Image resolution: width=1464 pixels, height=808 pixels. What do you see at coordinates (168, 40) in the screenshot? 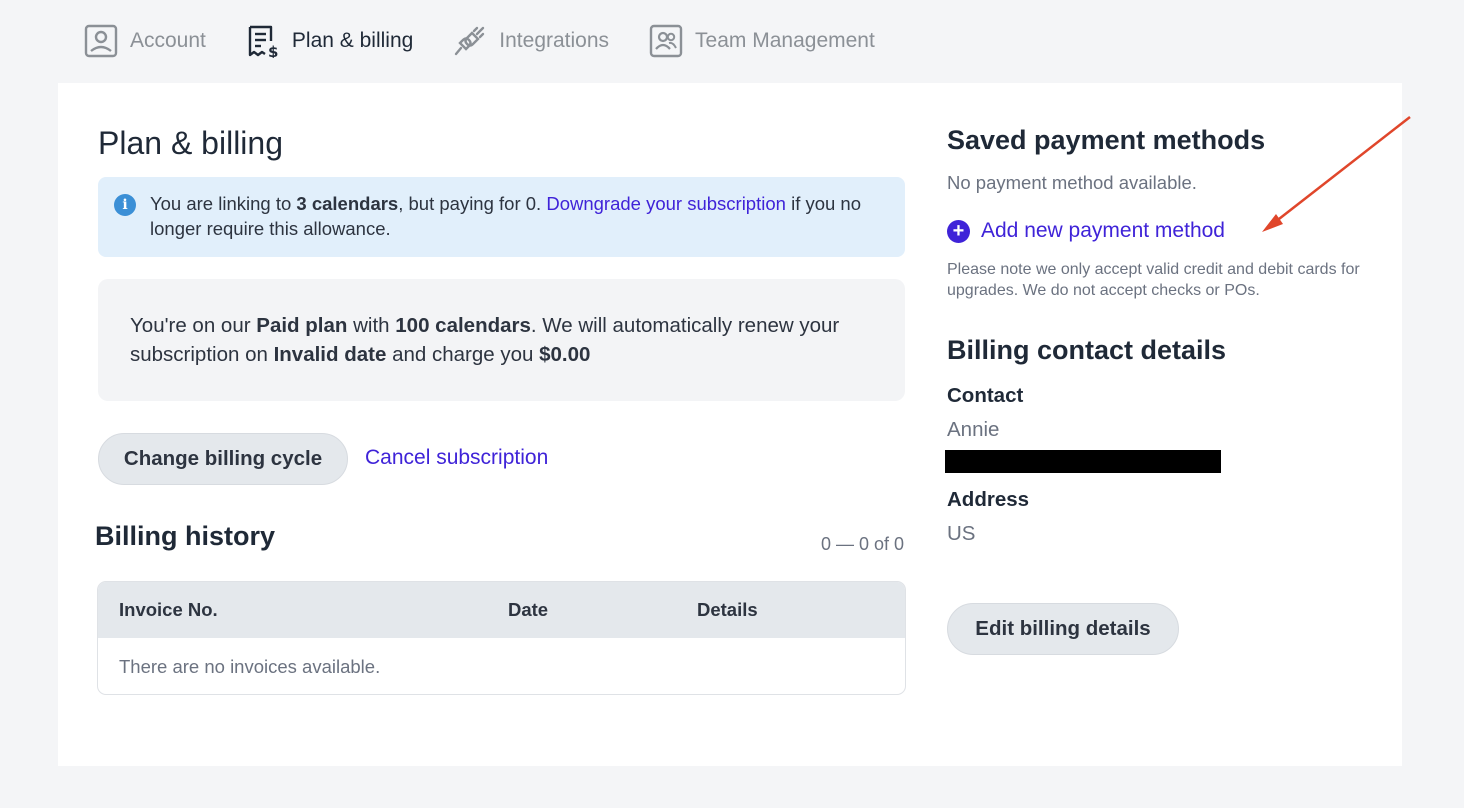
I see `tab-label: Account` at bounding box center [168, 40].